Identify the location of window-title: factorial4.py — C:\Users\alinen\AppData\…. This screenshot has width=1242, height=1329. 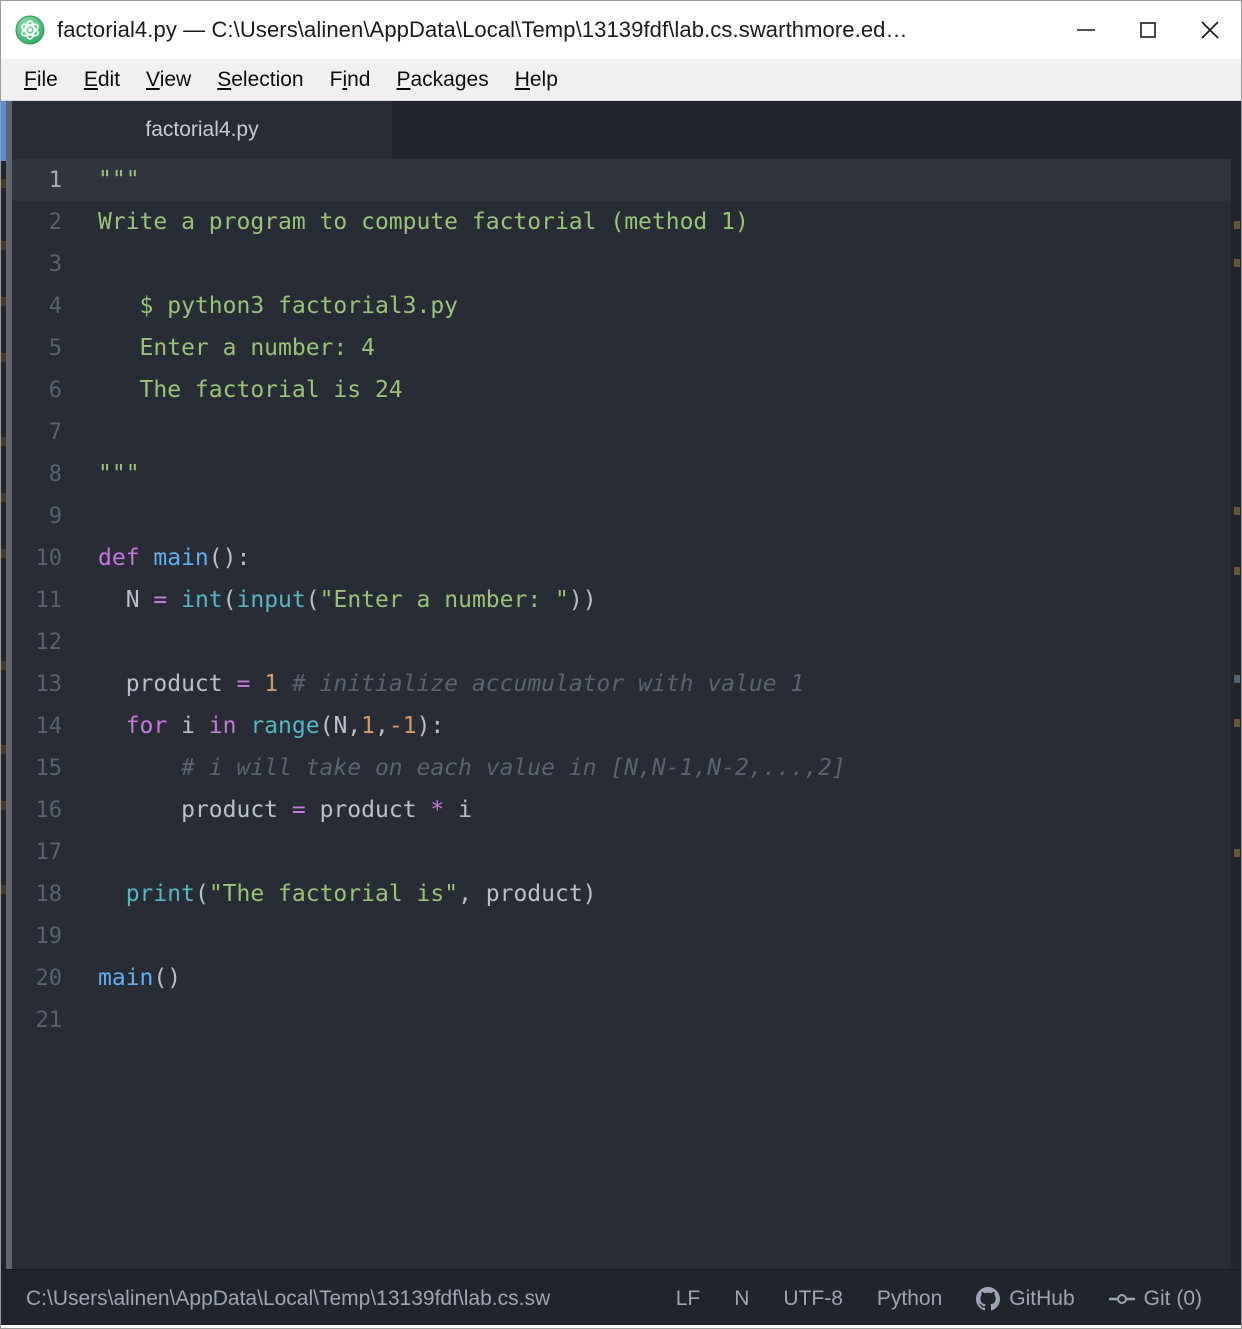
(482, 29).